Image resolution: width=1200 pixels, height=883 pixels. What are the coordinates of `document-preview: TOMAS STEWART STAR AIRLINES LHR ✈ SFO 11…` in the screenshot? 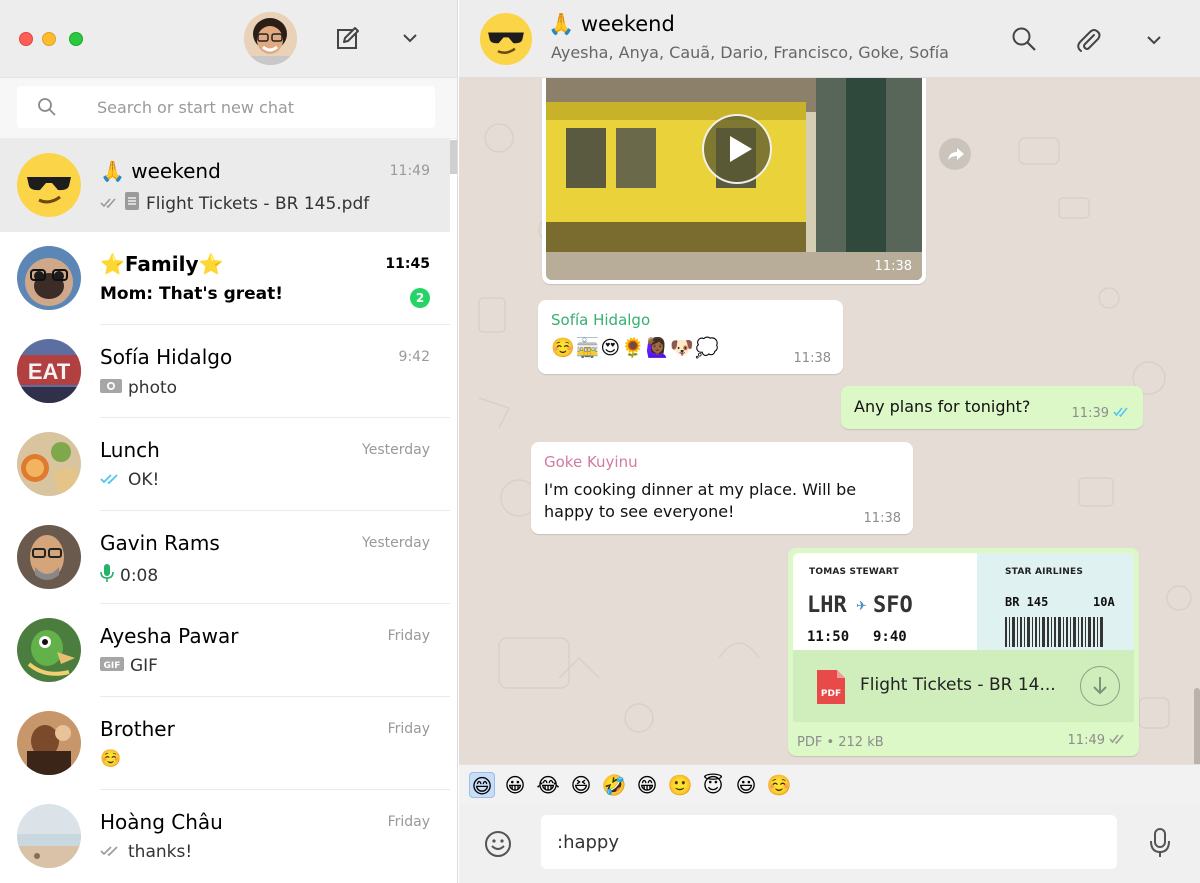 It's located at (963, 601).